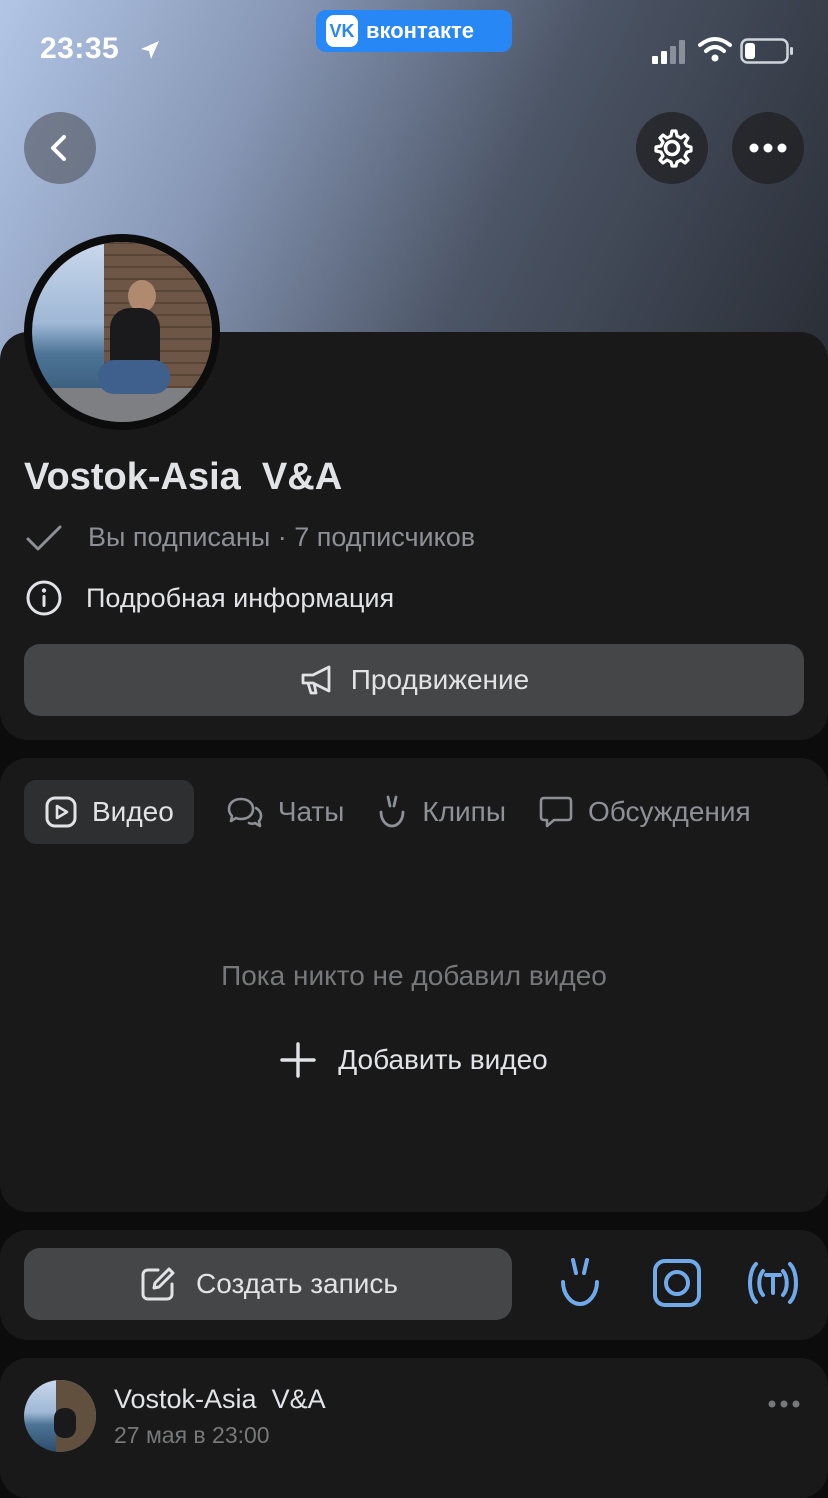  Describe the element at coordinates (784, 1404) in the screenshot. I see `post-more-icon` at that location.